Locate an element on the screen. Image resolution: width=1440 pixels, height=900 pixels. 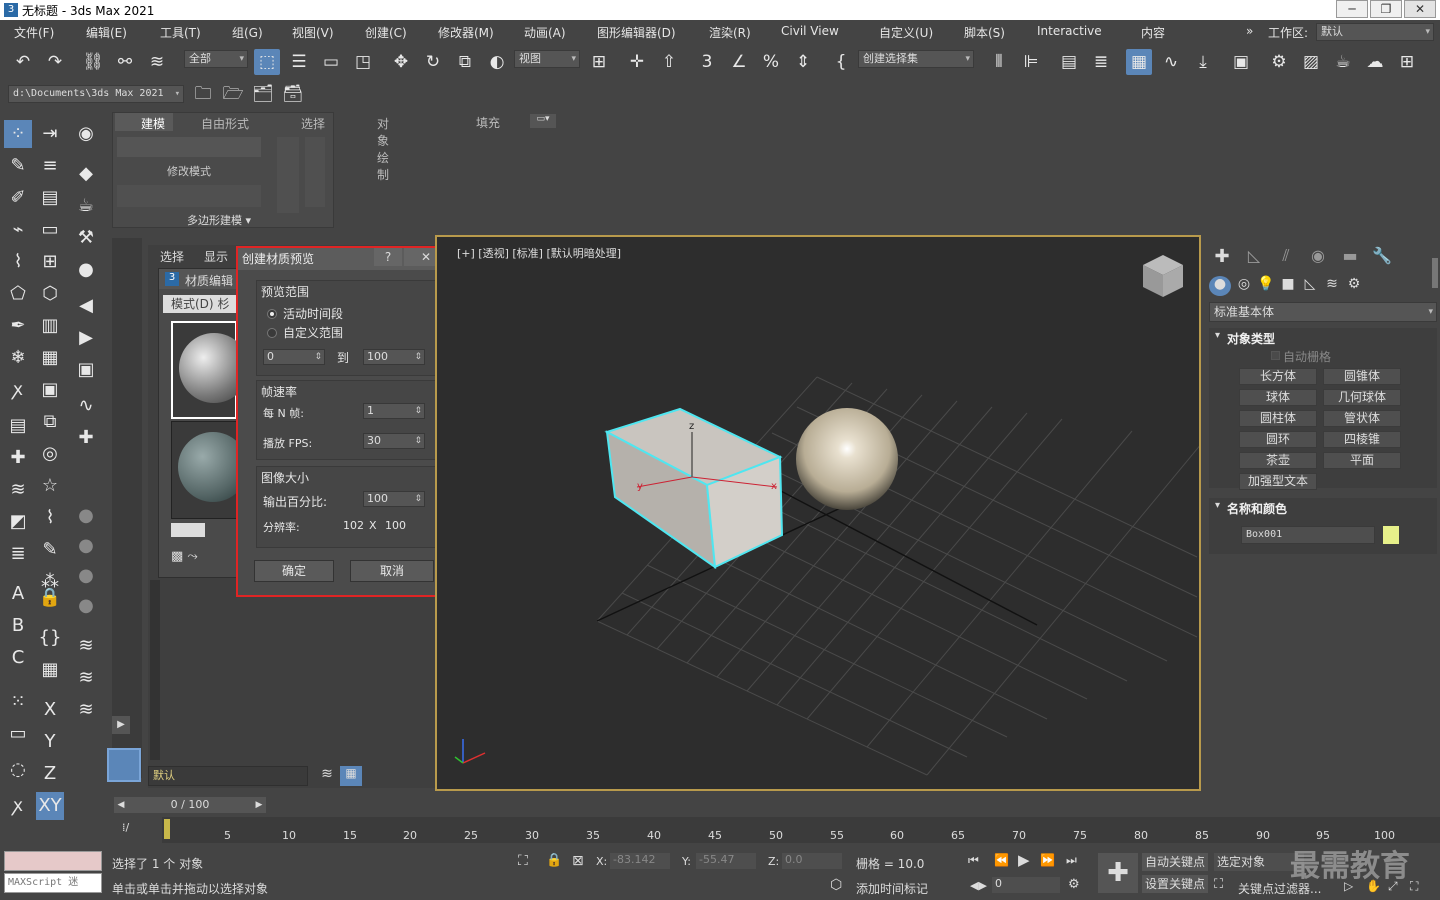
layers3-icon: ≋ is located at coordinates (86, 678).